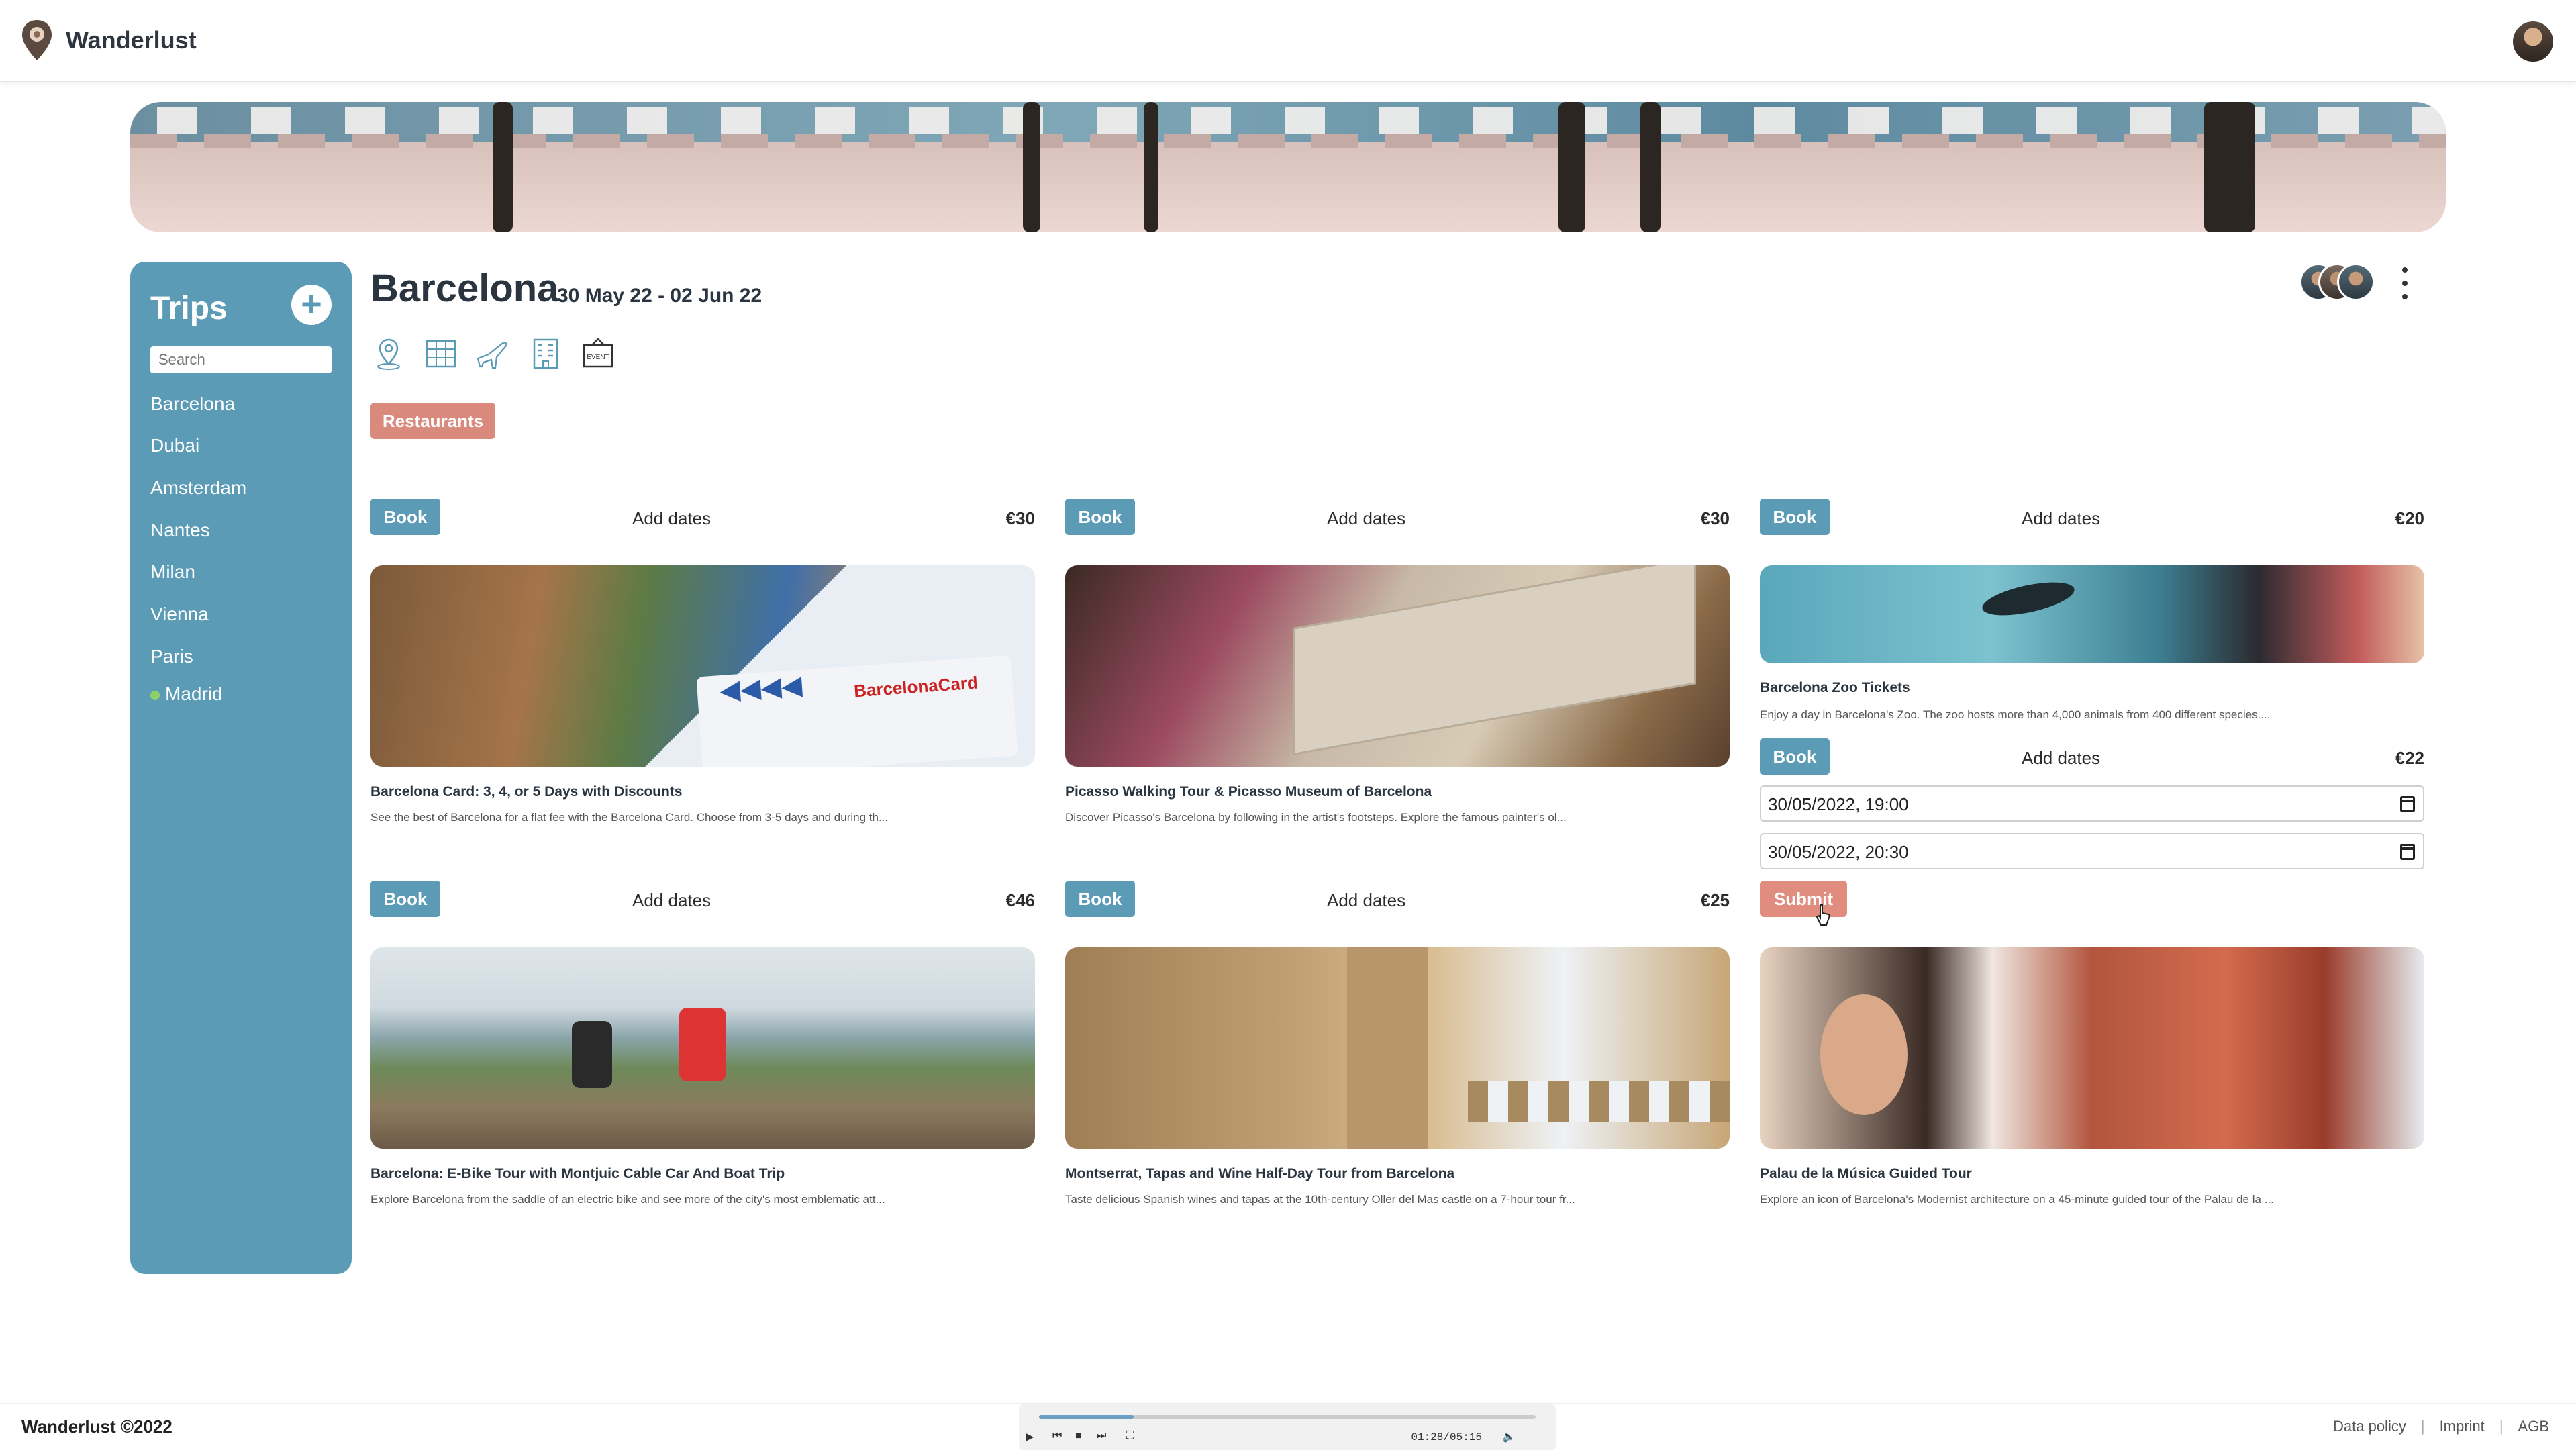  Describe the element at coordinates (179, 614) in the screenshot. I see `sidebar-item-vienna: Vienna` at that location.